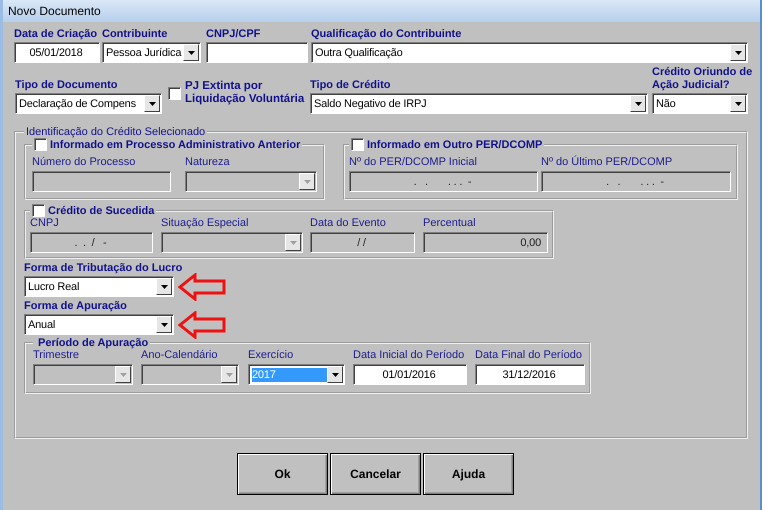 This screenshot has width=766, height=510. Describe the element at coordinates (56, 34) in the screenshot. I see `field-label: Data de Criação` at that location.